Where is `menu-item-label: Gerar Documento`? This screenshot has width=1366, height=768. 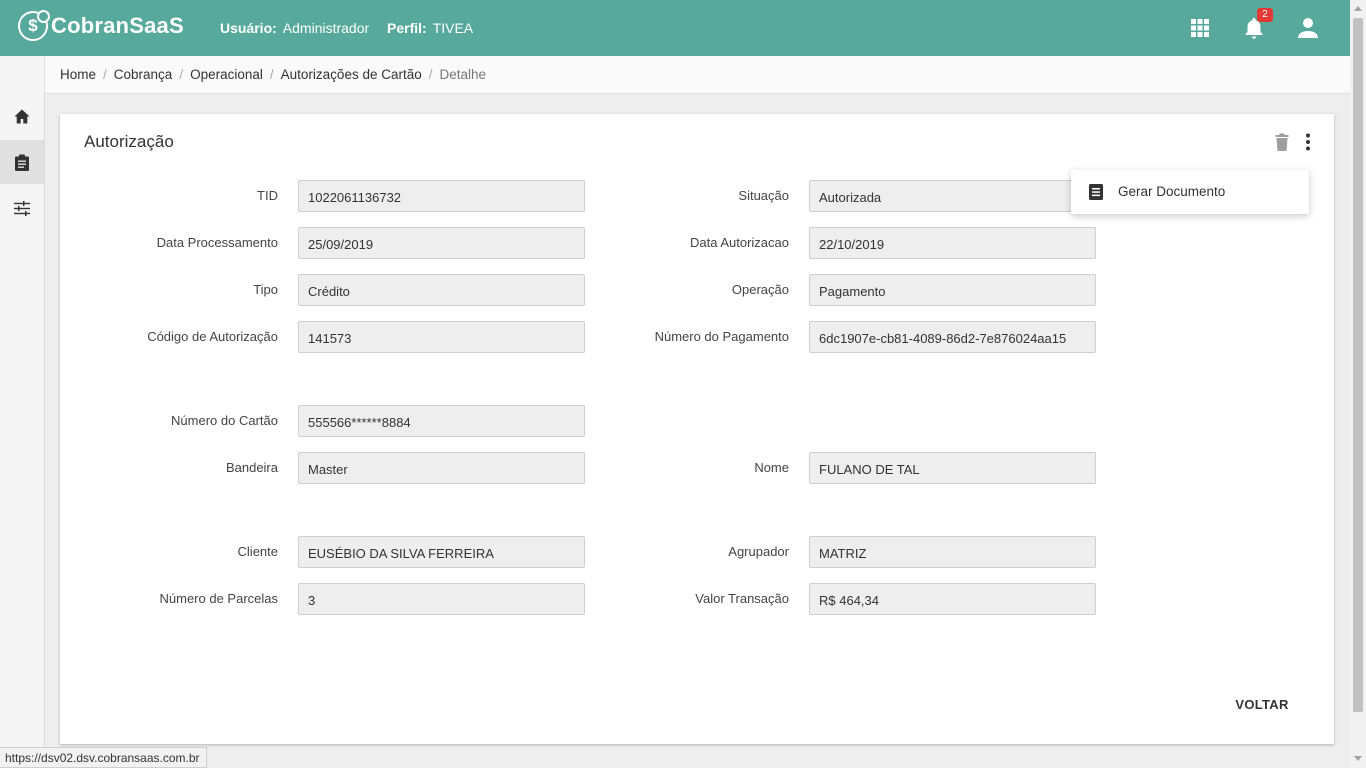 menu-item-label: Gerar Documento is located at coordinates (1172, 191).